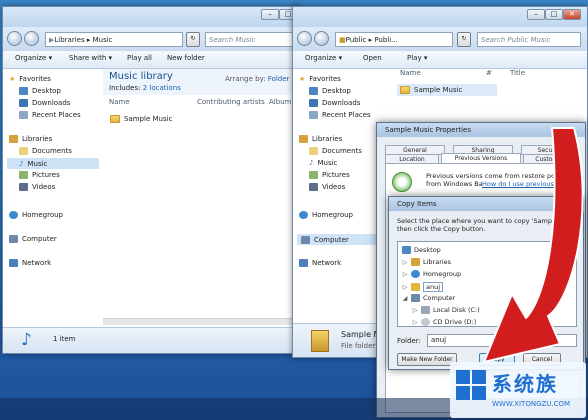 The image size is (588, 420). Describe the element at coordinates (533, 245) in the screenshot. I see `red-arrow-annotation` at that location.